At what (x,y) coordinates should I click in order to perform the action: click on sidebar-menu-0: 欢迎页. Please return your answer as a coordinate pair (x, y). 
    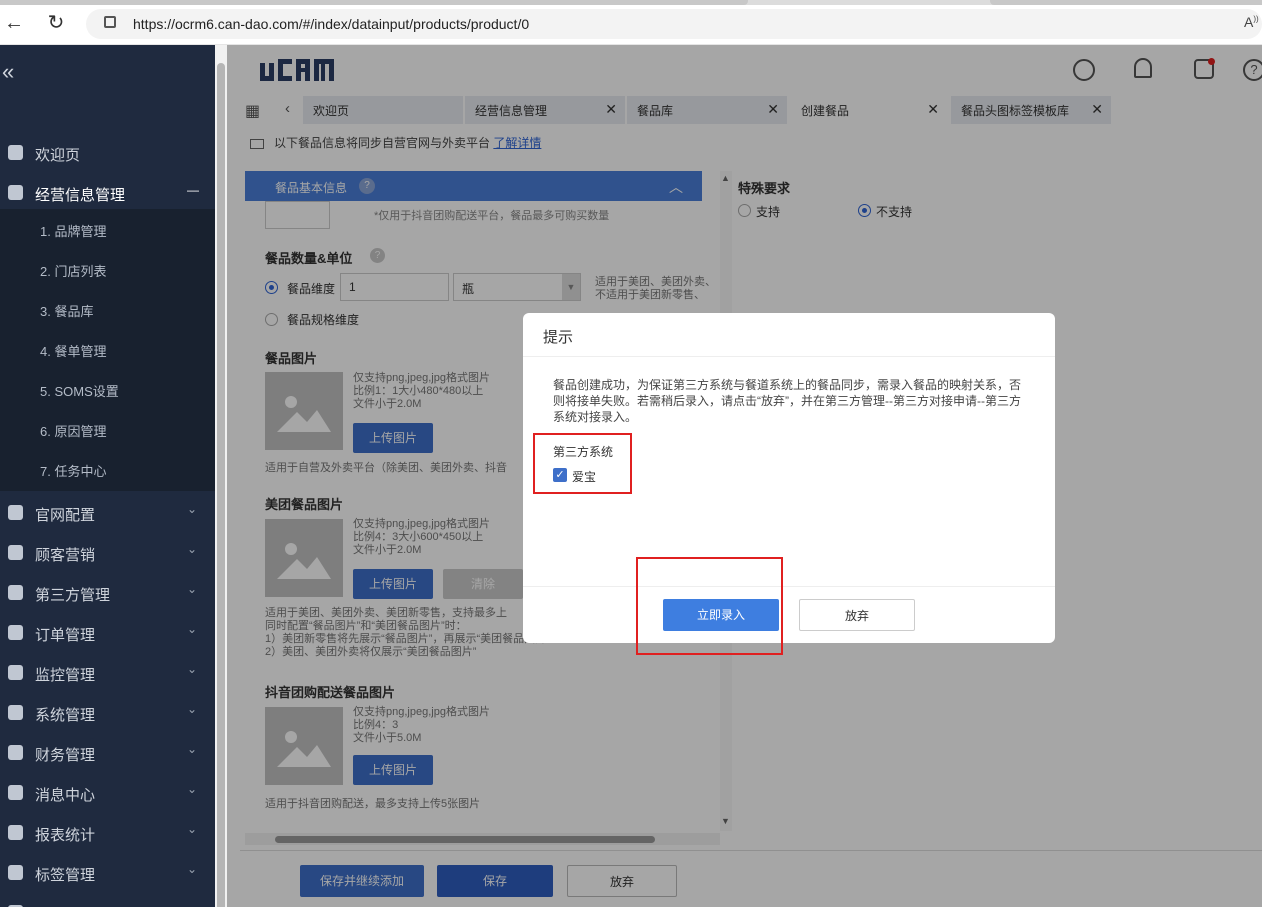
    Looking at the image, I should click on (107, 153).